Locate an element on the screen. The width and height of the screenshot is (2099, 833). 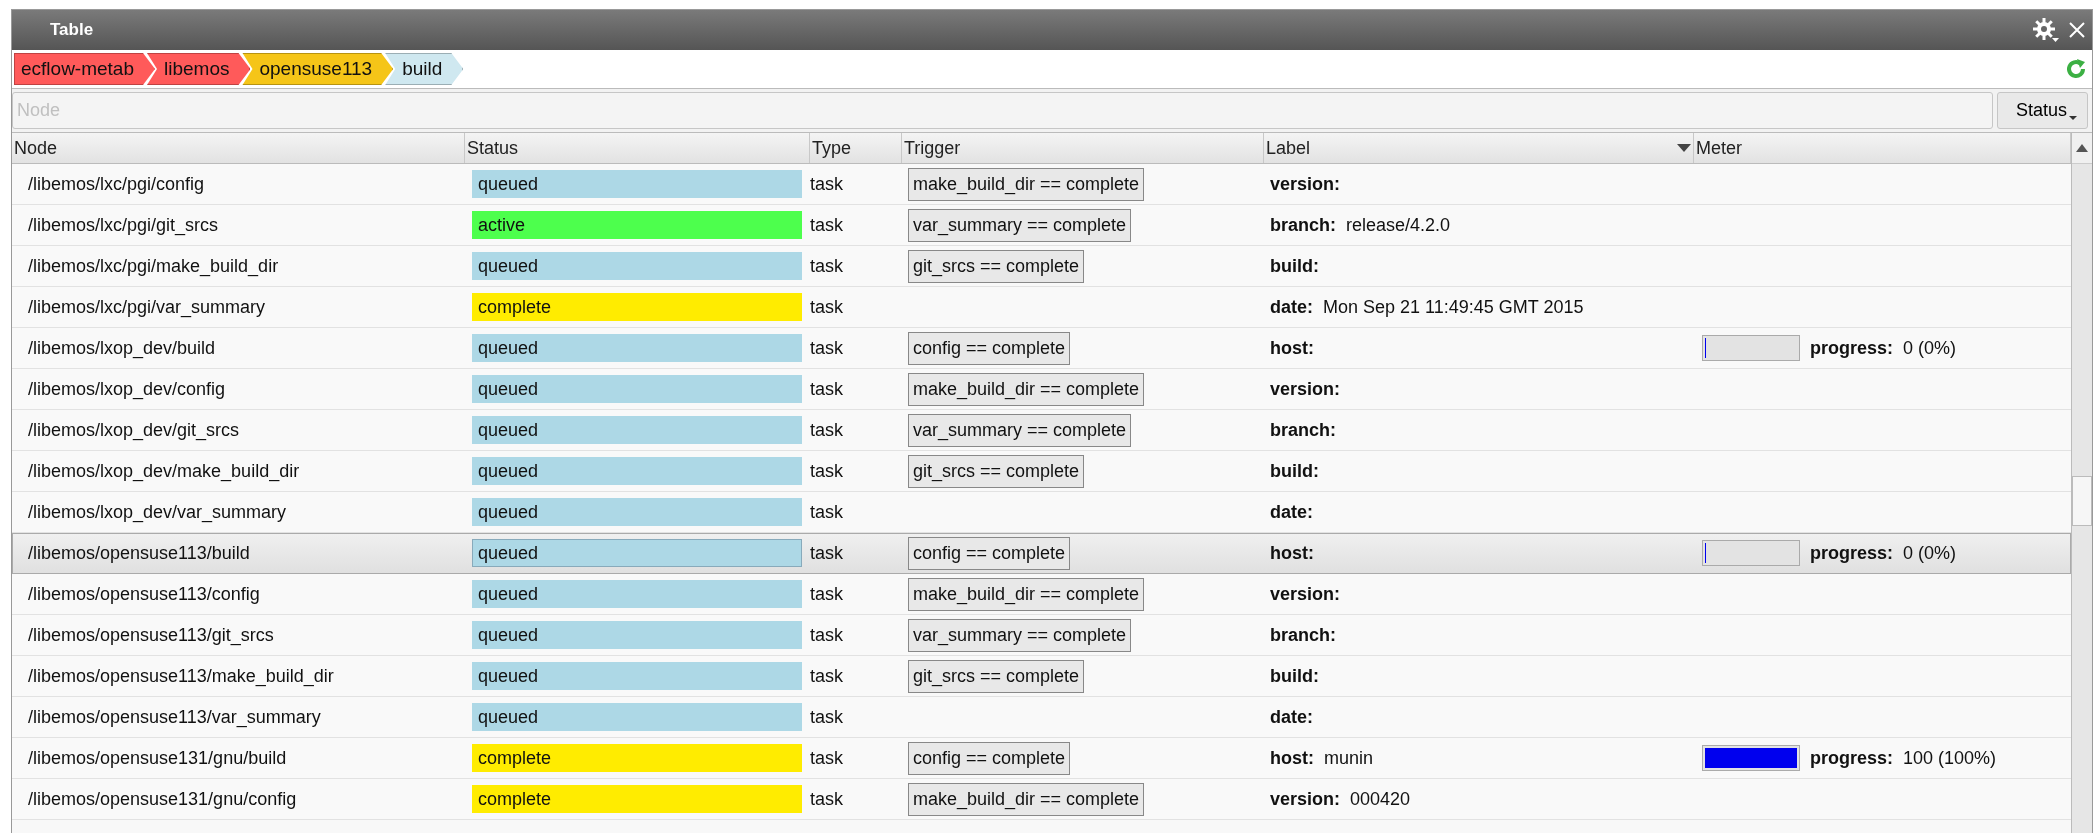
scroll-thumb is located at coordinates (2082, 501).